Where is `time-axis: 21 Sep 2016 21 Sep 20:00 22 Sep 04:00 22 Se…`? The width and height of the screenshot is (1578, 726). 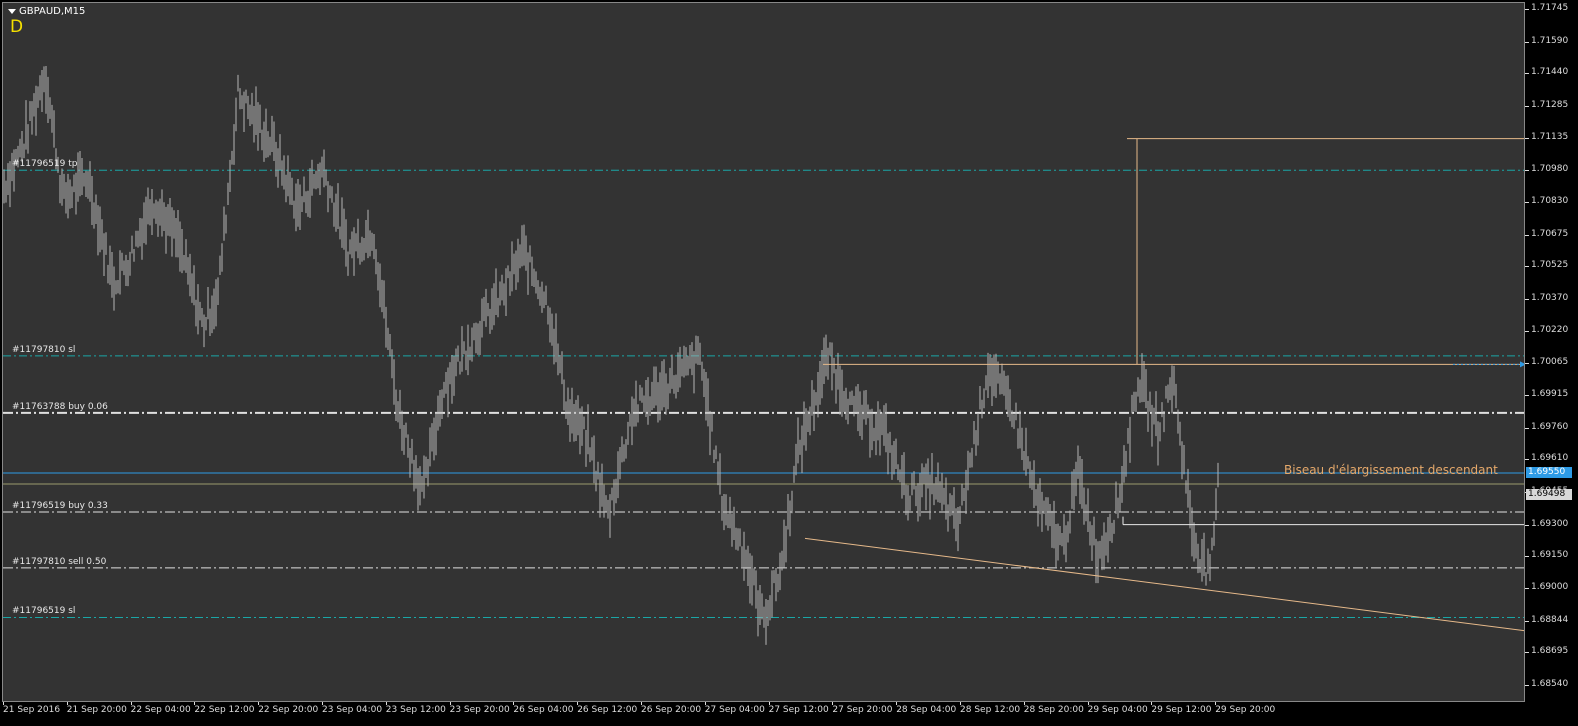
time-axis: 21 Sep 2016 21 Sep 20:00 22 Sep 04:00 22 Se… is located at coordinates (763, 714).